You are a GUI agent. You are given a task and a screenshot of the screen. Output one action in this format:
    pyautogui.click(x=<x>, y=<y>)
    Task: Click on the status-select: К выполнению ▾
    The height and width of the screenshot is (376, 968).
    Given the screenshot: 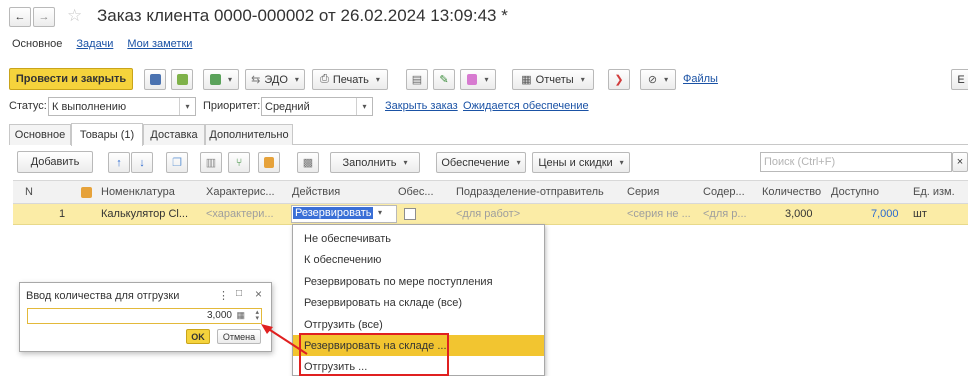 What is the action you would take?
    pyautogui.click(x=122, y=106)
    